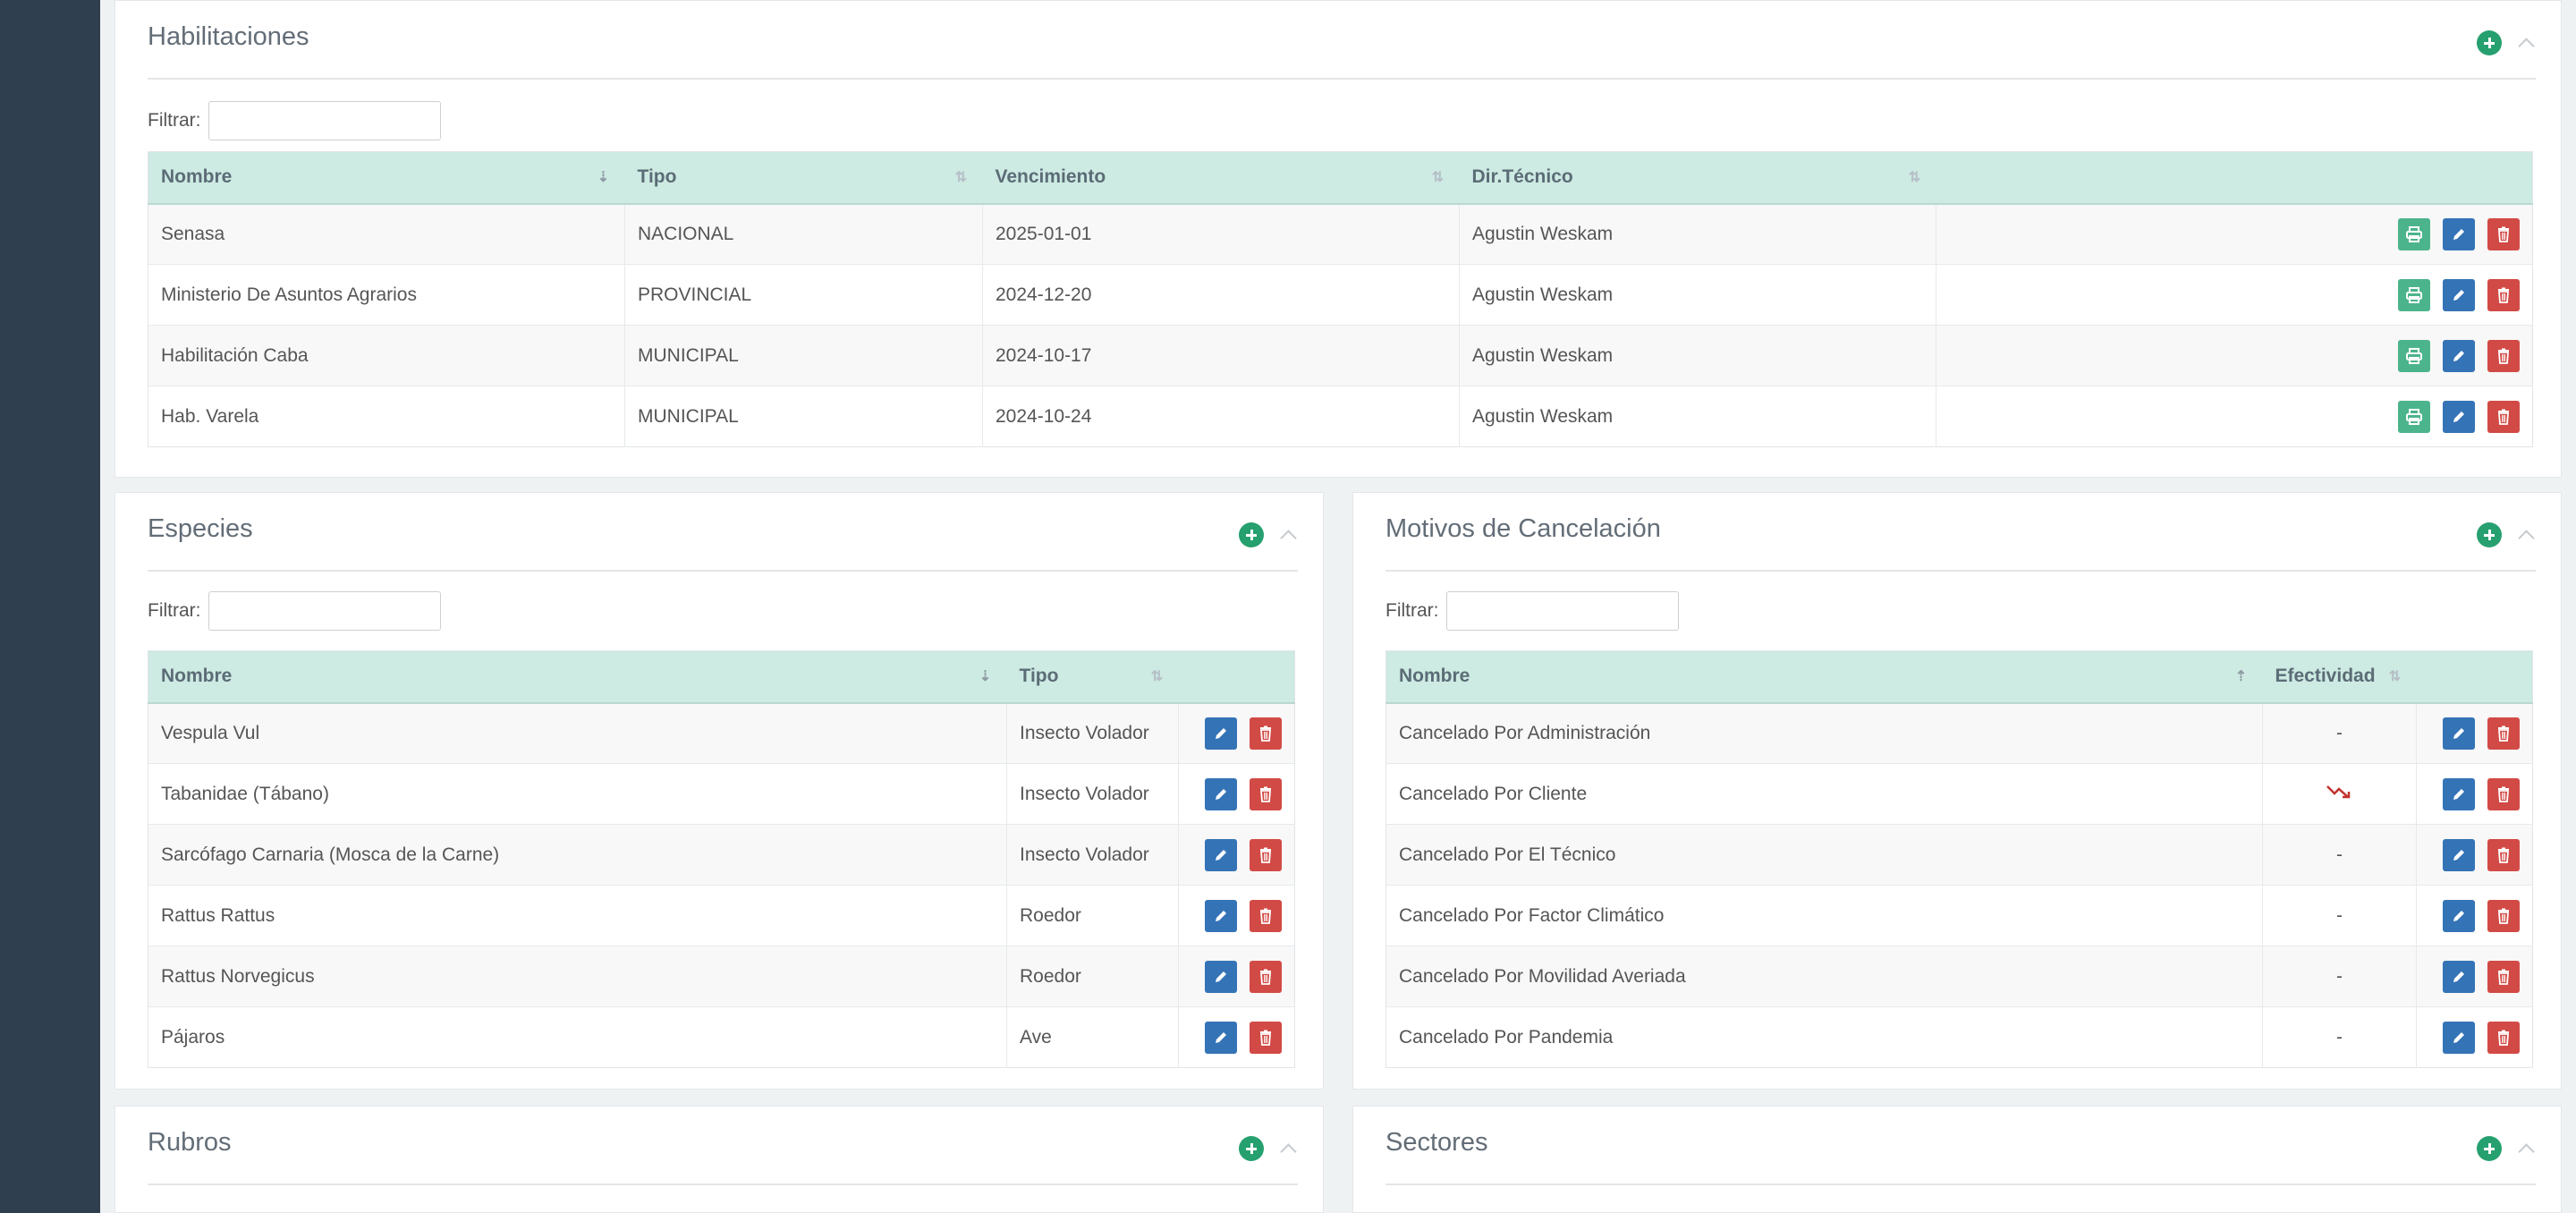 The width and height of the screenshot is (2576, 1213). Describe the element at coordinates (803, 234) in the screenshot. I see `table-cell: NACIONAL` at that location.